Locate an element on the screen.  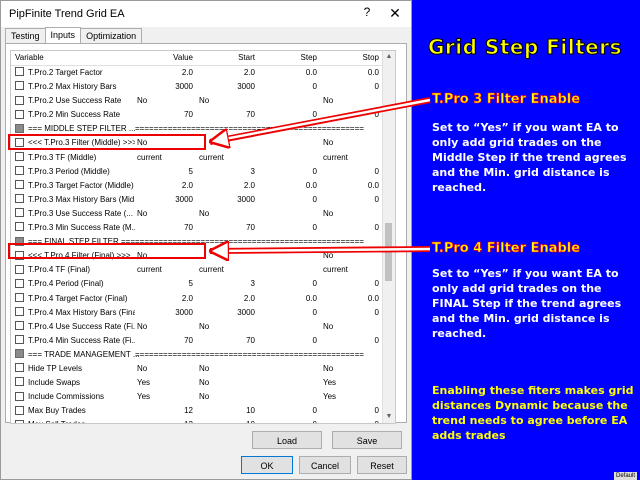
tpro4-arrow is located at coordinates (320, 250).